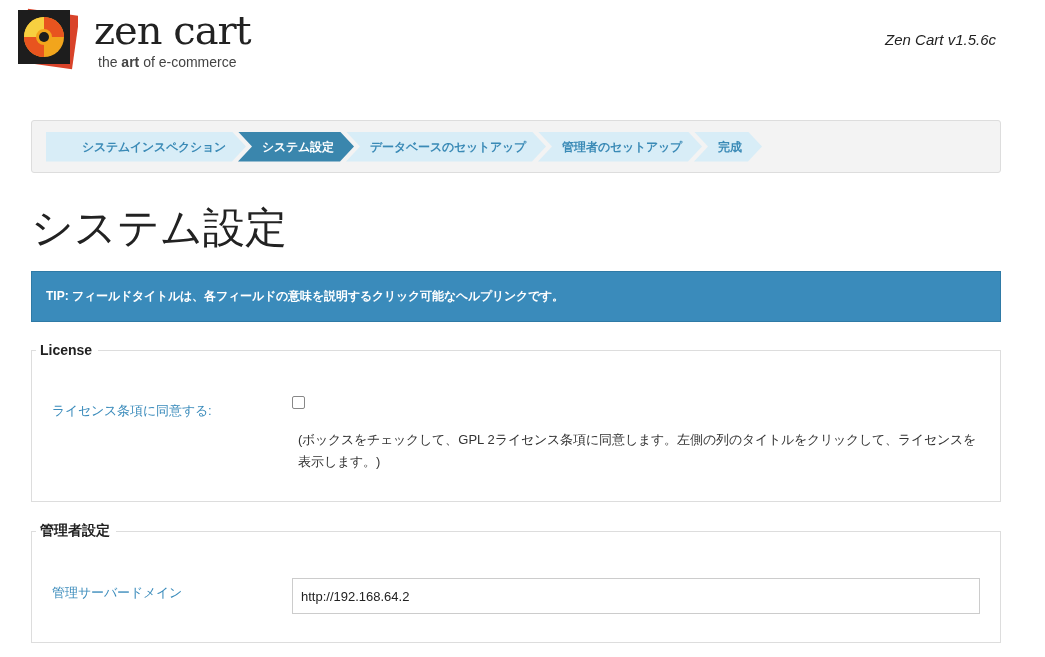 This screenshot has width=1045, height=657. I want to click on progress-step: 完成, so click(728, 146).